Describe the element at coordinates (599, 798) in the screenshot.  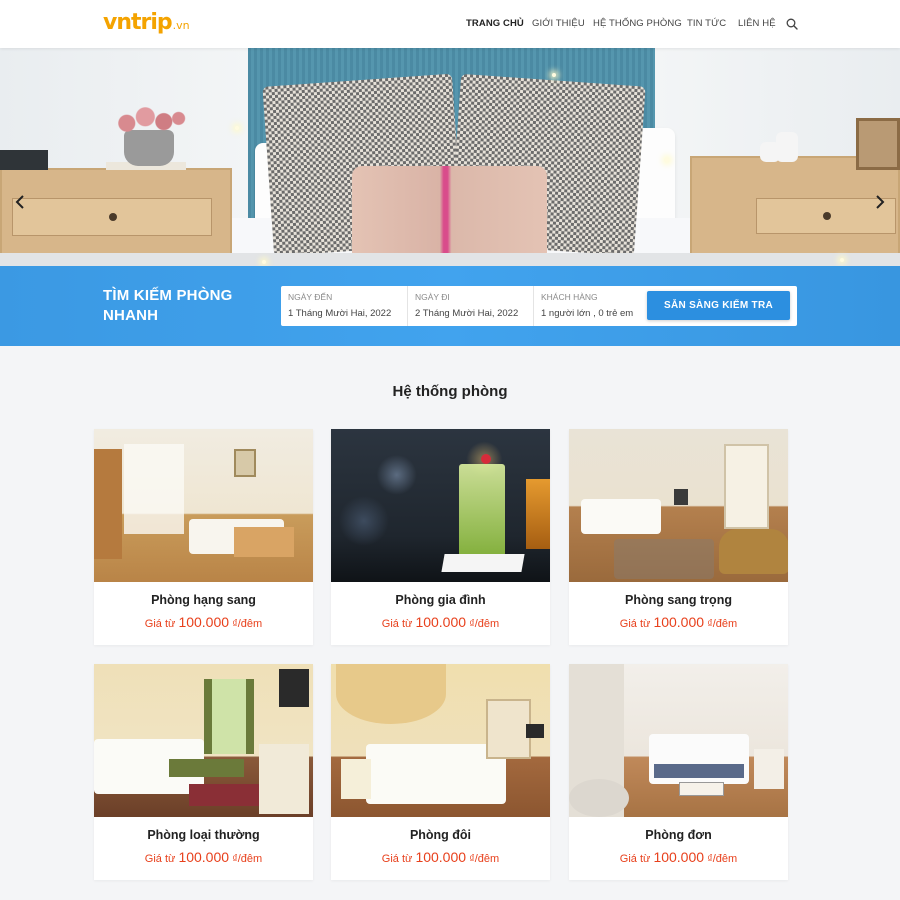
I see `chair` at that location.